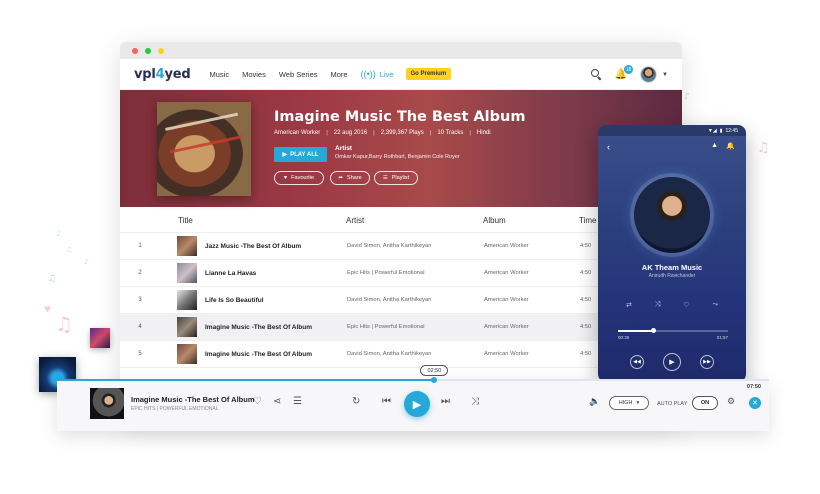  What do you see at coordinates (629, 69) in the screenshot?
I see `notification-badge: 18` at bounding box center [629, 69].